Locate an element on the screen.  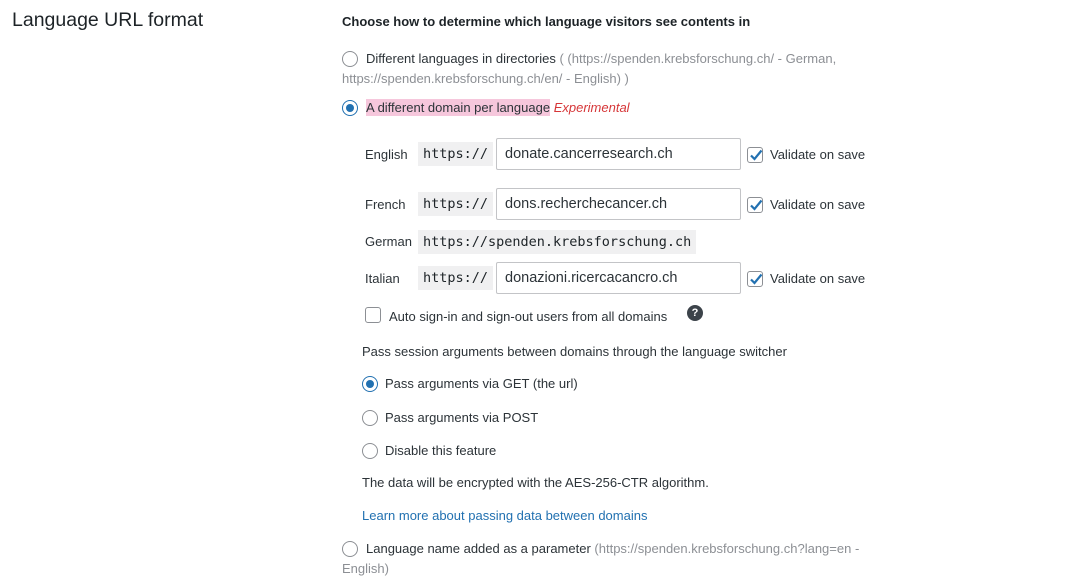
auto-signin-checkbox is located at coordinates (373, 315).